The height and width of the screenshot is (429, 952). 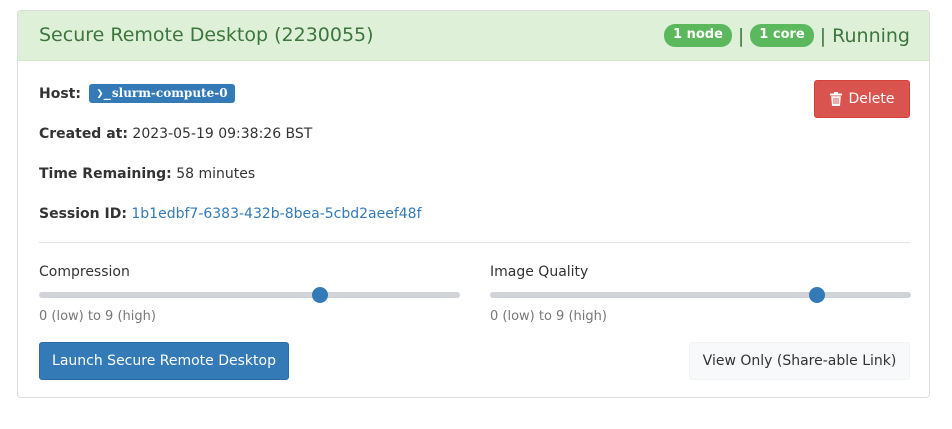 I want to click on created-value: 2023-05-19 09:38:26 BST, so click(x=222, y=134).